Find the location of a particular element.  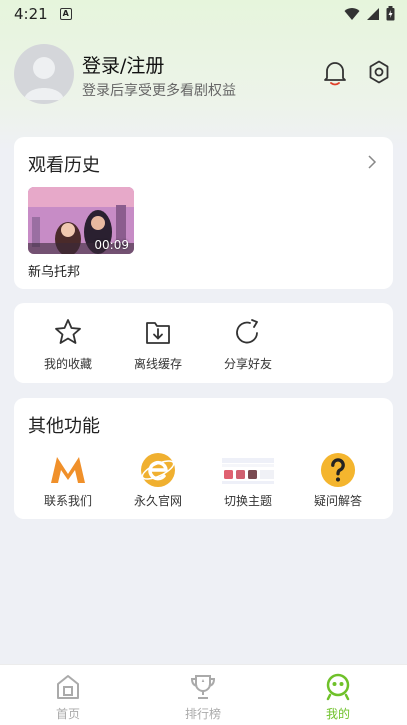

faq-label: 疑问解答 is located at coordinates (337, 501).